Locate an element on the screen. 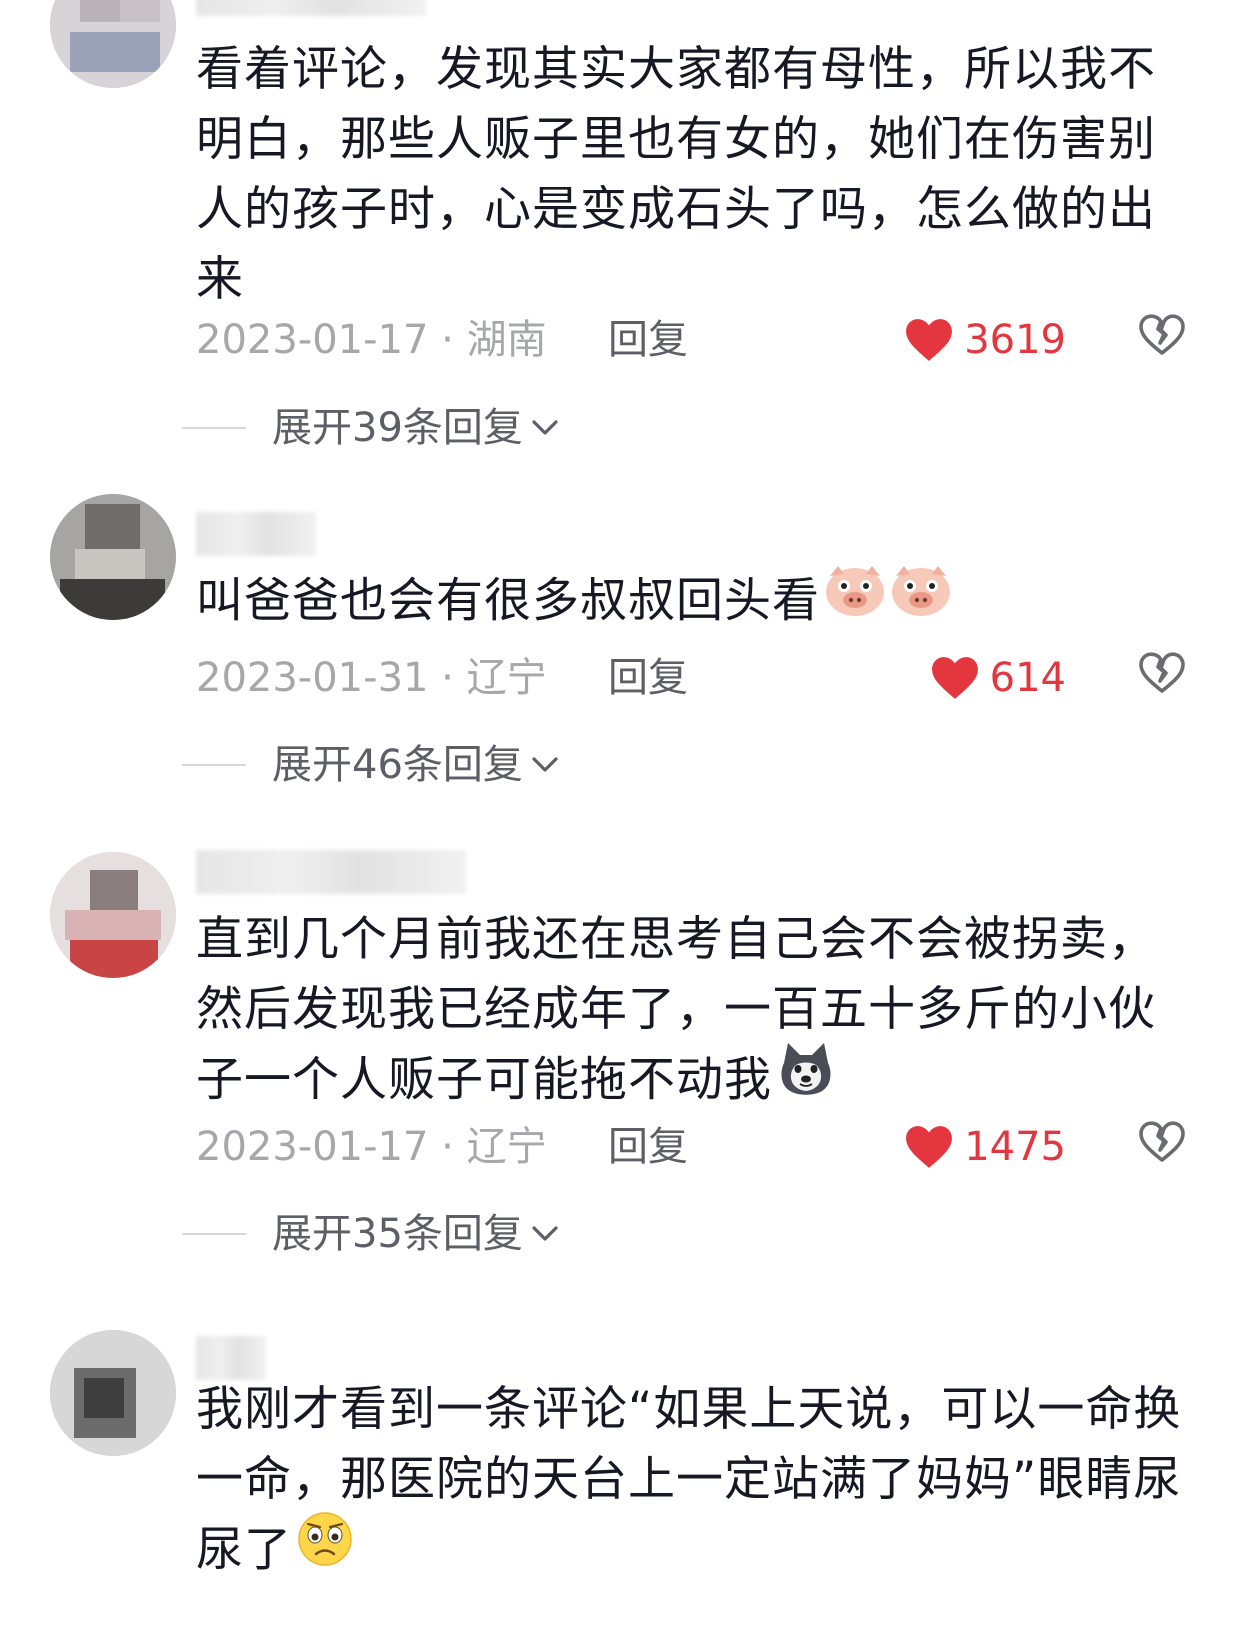  like-count: 1475 is located at coordinates (1015, 1147).